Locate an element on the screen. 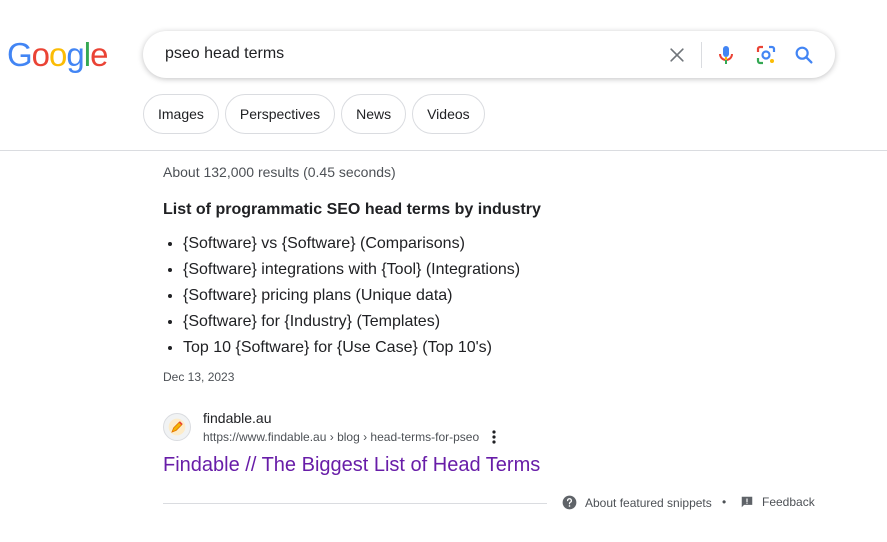 The width and height of the screenshot is (887, 542). filter-chips: Images Perspectives News Videos is located at coordinates (314, 114).